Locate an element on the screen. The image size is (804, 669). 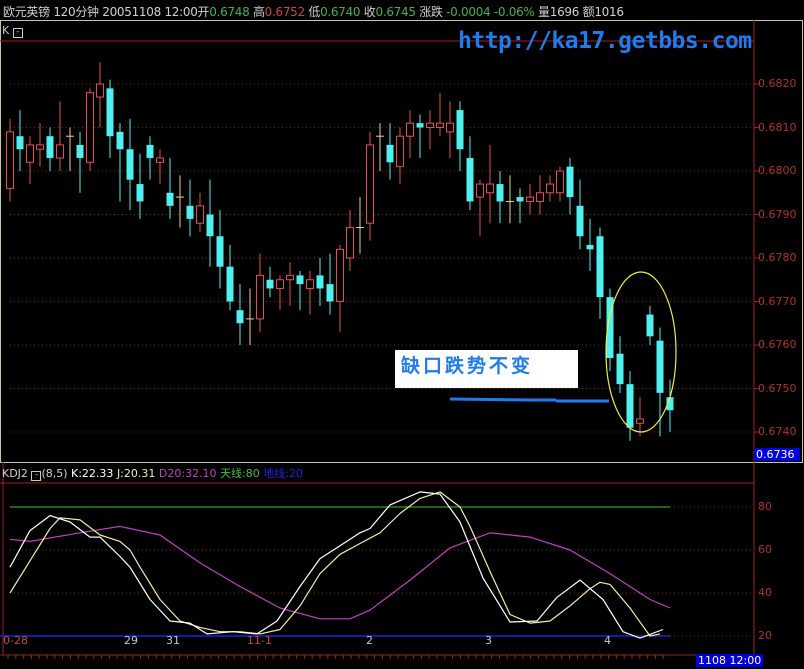
kdj-ground-line-value: 地线:20 is located at coordinates (283, 473).